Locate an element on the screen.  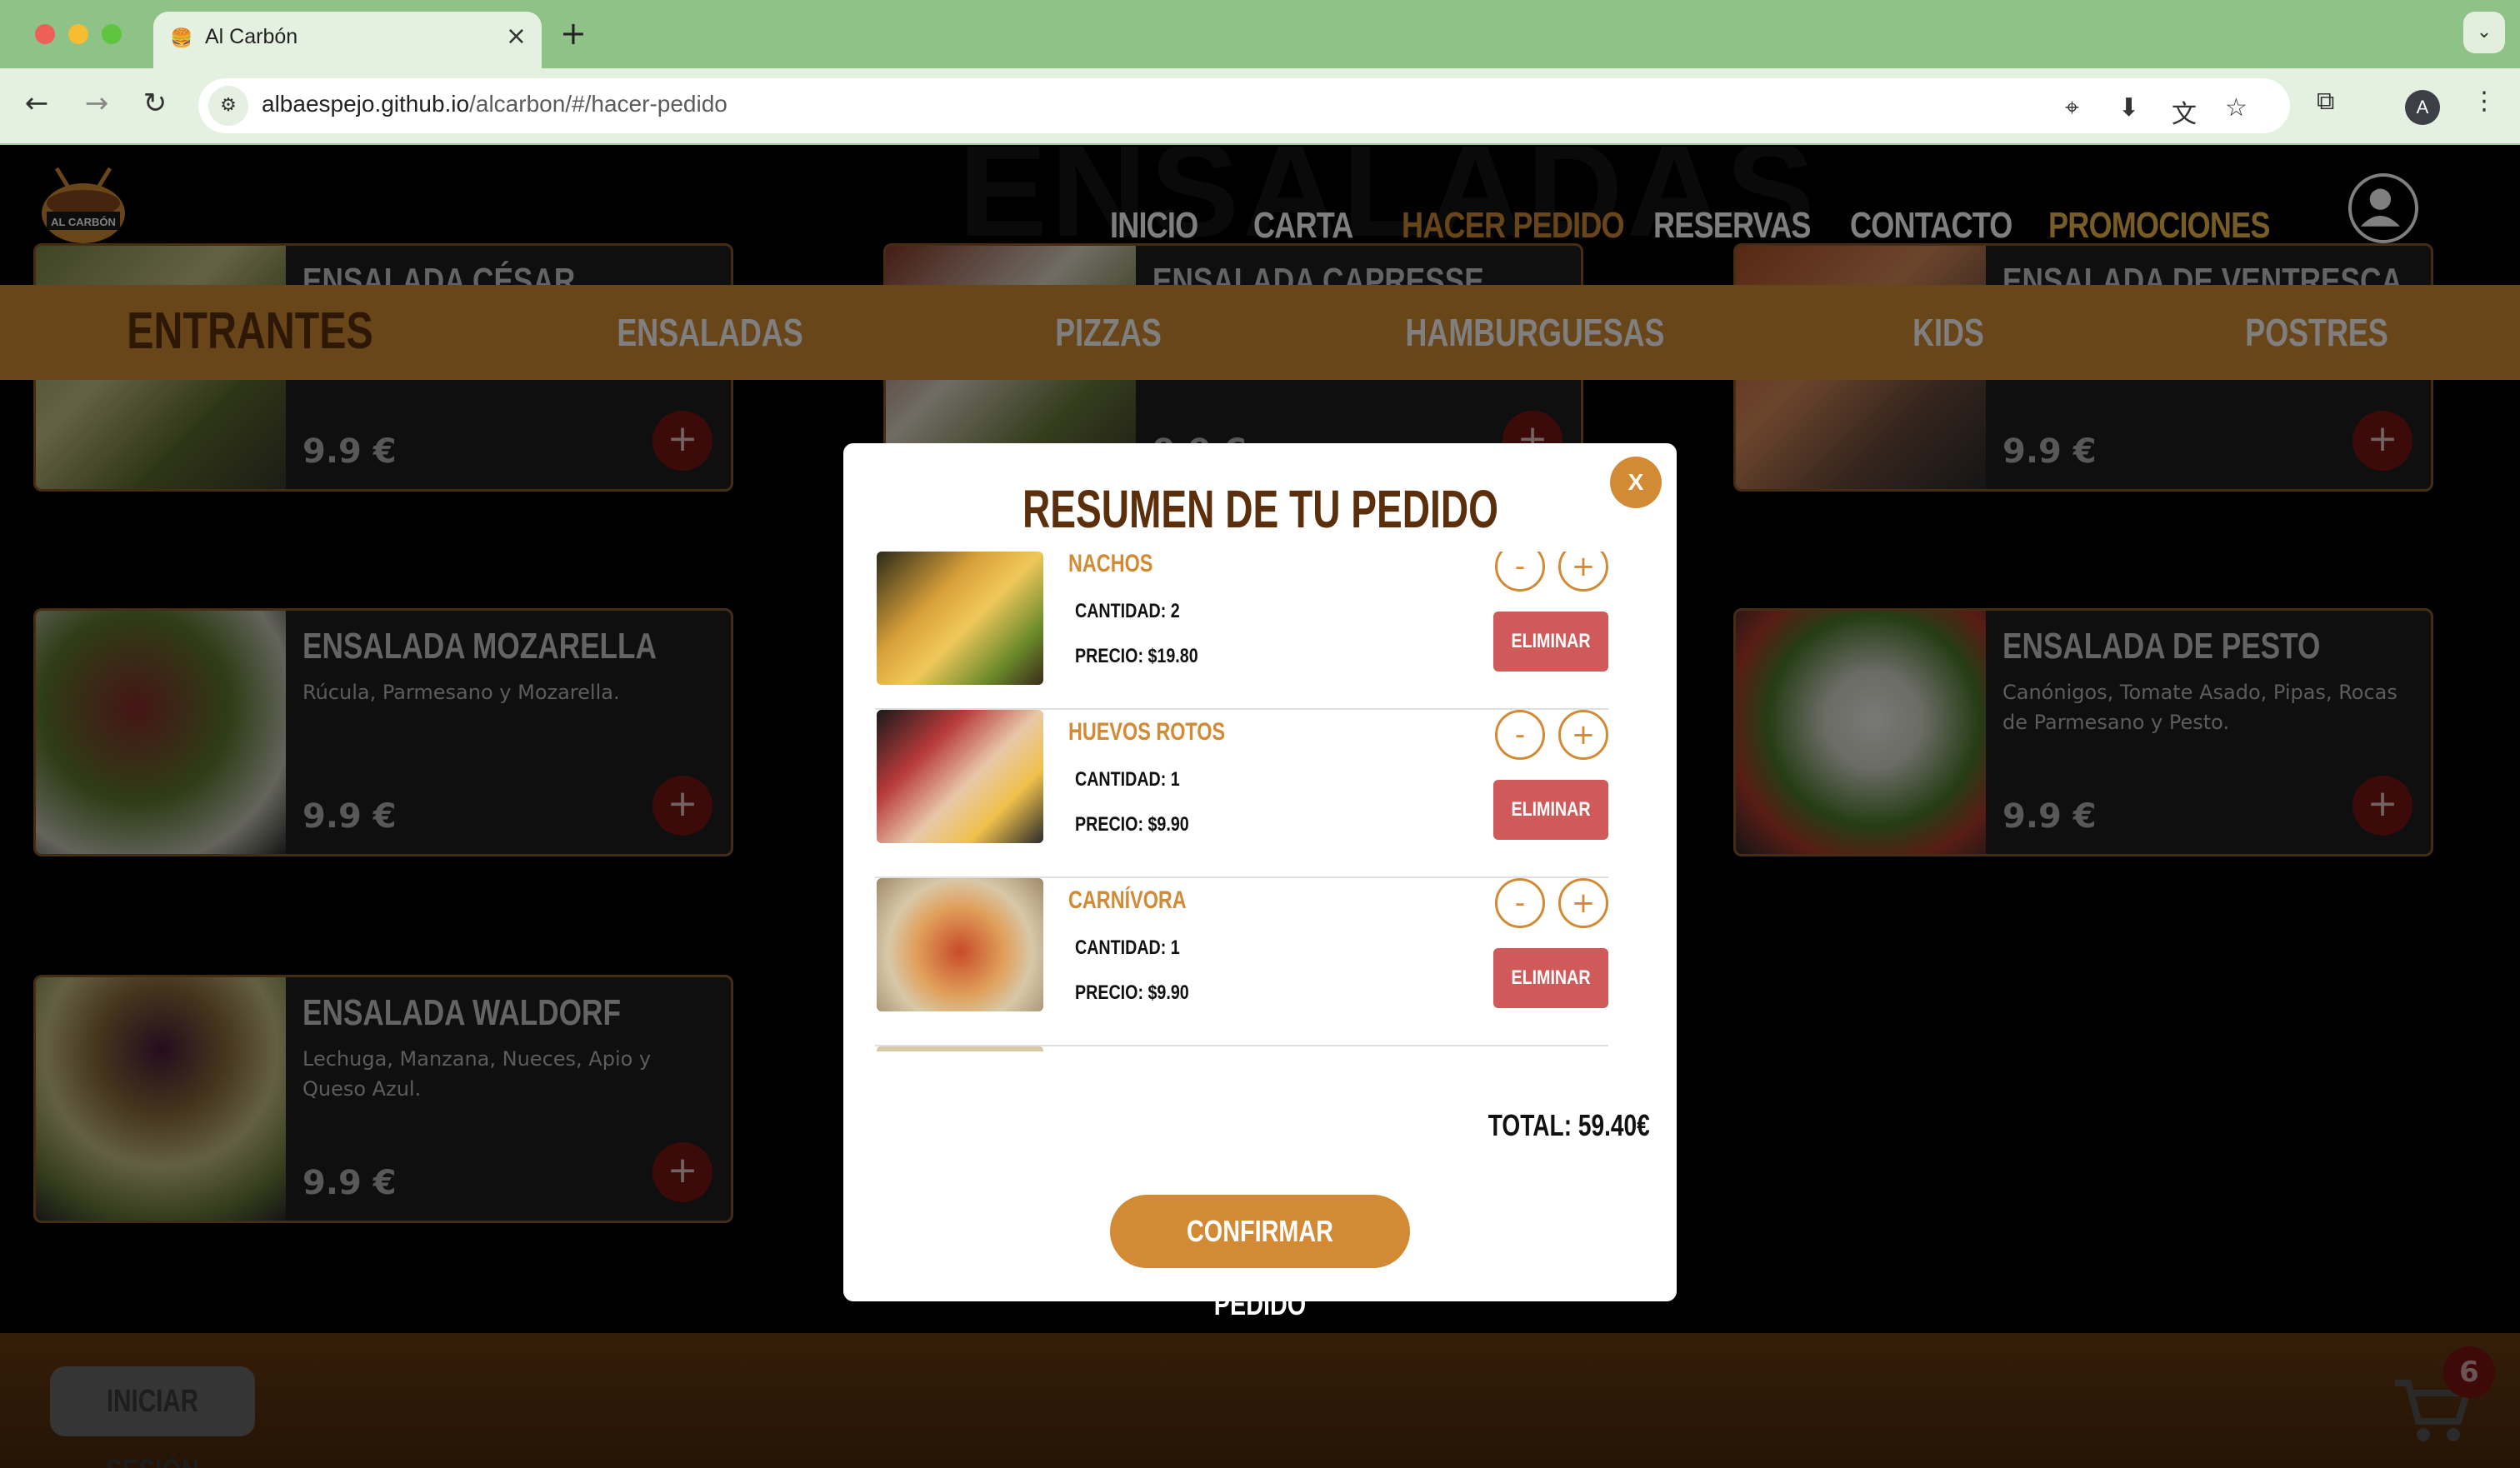
profile-avatar: A is located at coordinates (2422, 107).